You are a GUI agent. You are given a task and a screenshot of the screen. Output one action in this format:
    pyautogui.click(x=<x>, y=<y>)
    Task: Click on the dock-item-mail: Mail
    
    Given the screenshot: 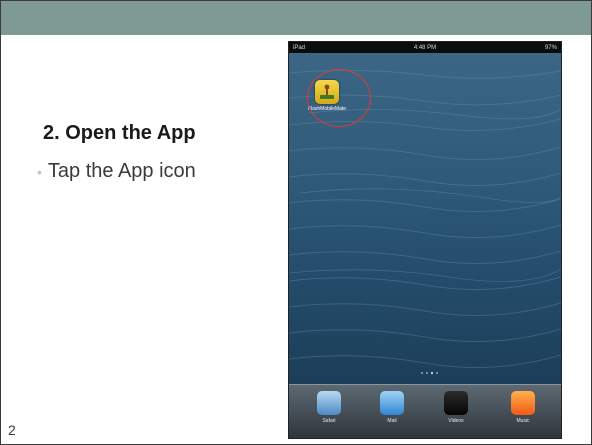 What is the action you would take?
    pyautogui.click(x=392, y=411)
    